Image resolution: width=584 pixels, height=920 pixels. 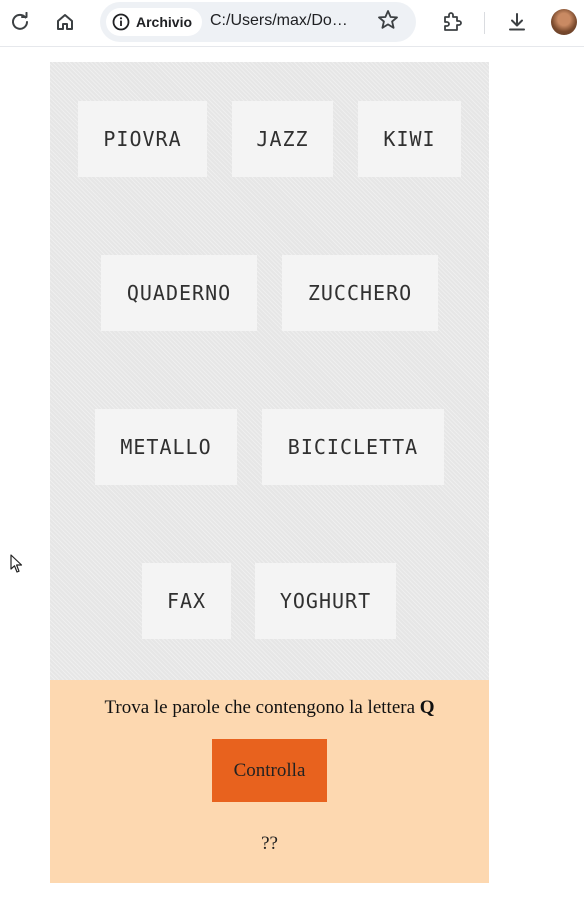 What do you see at coordinates (17, 566) in the screenshot?
I see `mouse-cursor-icon` at bounding box center [17, 566].